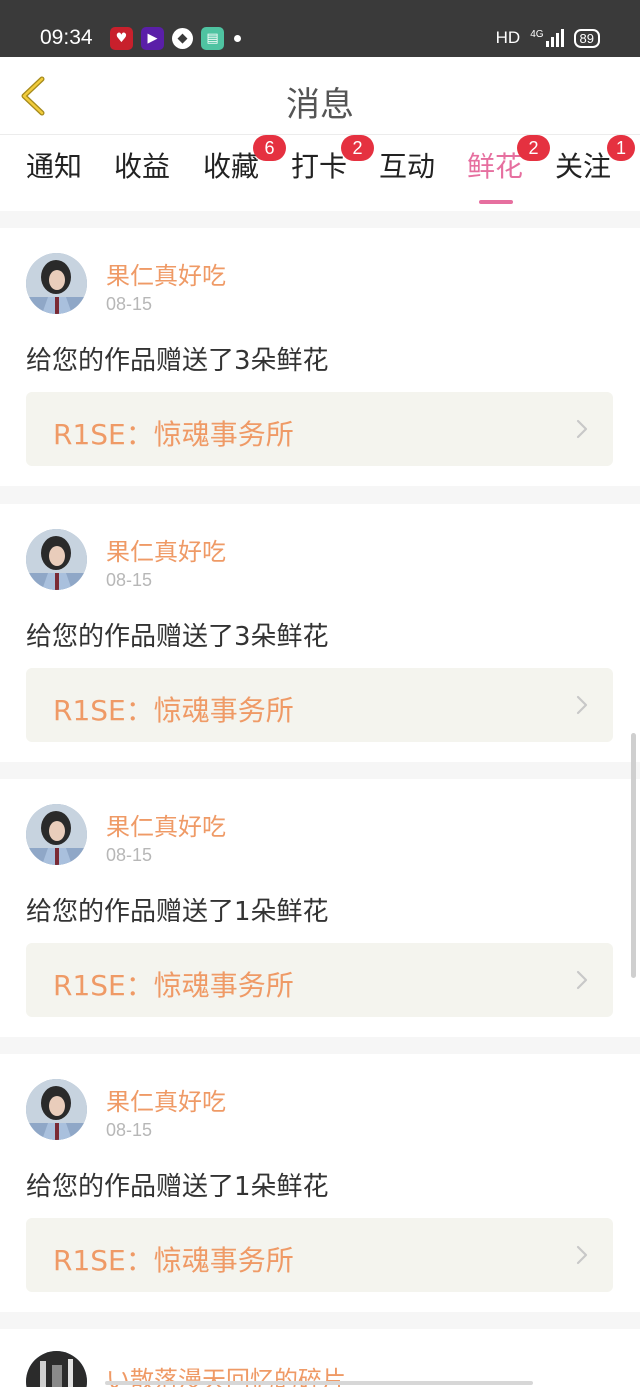 The image size is (640, 1387). What do you see at coordinates (269, 148) in the screenshot?
I see `tab-badge: 6` at bounding box center [269, 148].